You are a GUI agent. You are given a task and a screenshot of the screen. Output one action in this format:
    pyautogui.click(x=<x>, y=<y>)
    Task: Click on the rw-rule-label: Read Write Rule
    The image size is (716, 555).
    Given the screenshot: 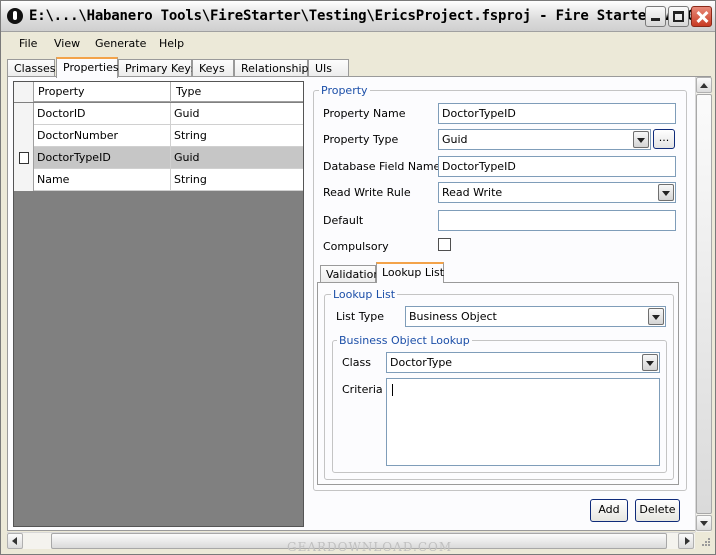 What is the action you would take?
    pyautogui.click(x=367, y=192)
    